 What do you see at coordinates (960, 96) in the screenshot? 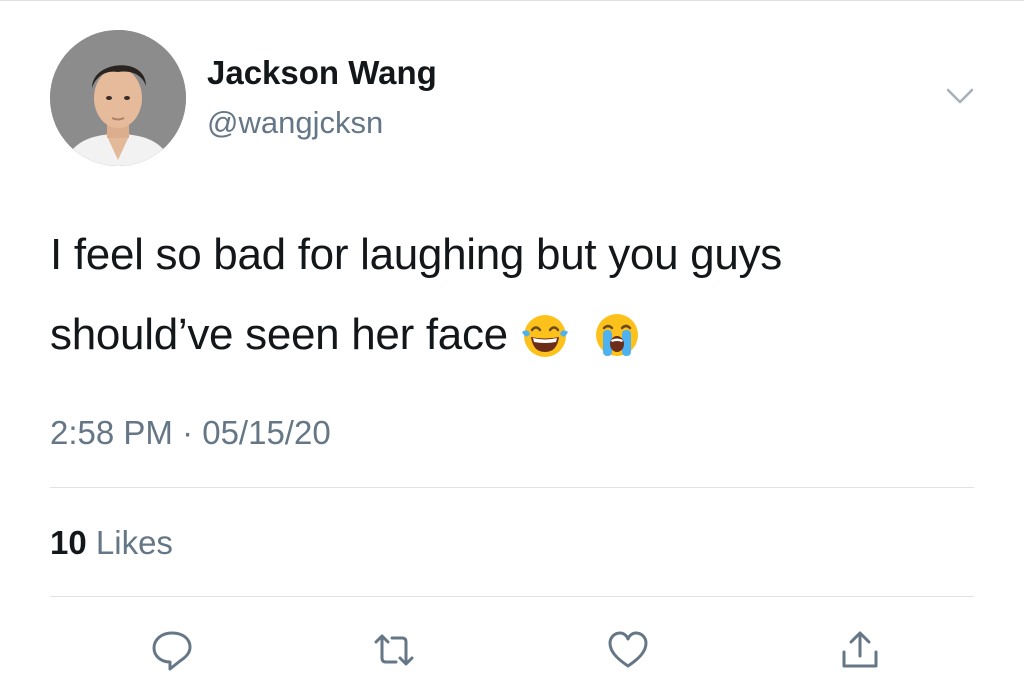
I see `chevron-down-icon` at bounding box center [960, 96].